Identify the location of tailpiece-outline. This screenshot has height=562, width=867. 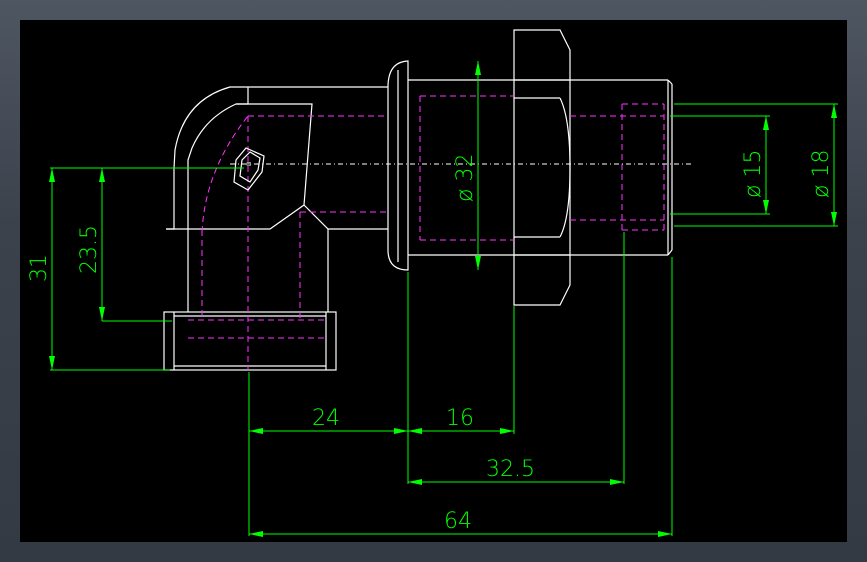
(540, 167).